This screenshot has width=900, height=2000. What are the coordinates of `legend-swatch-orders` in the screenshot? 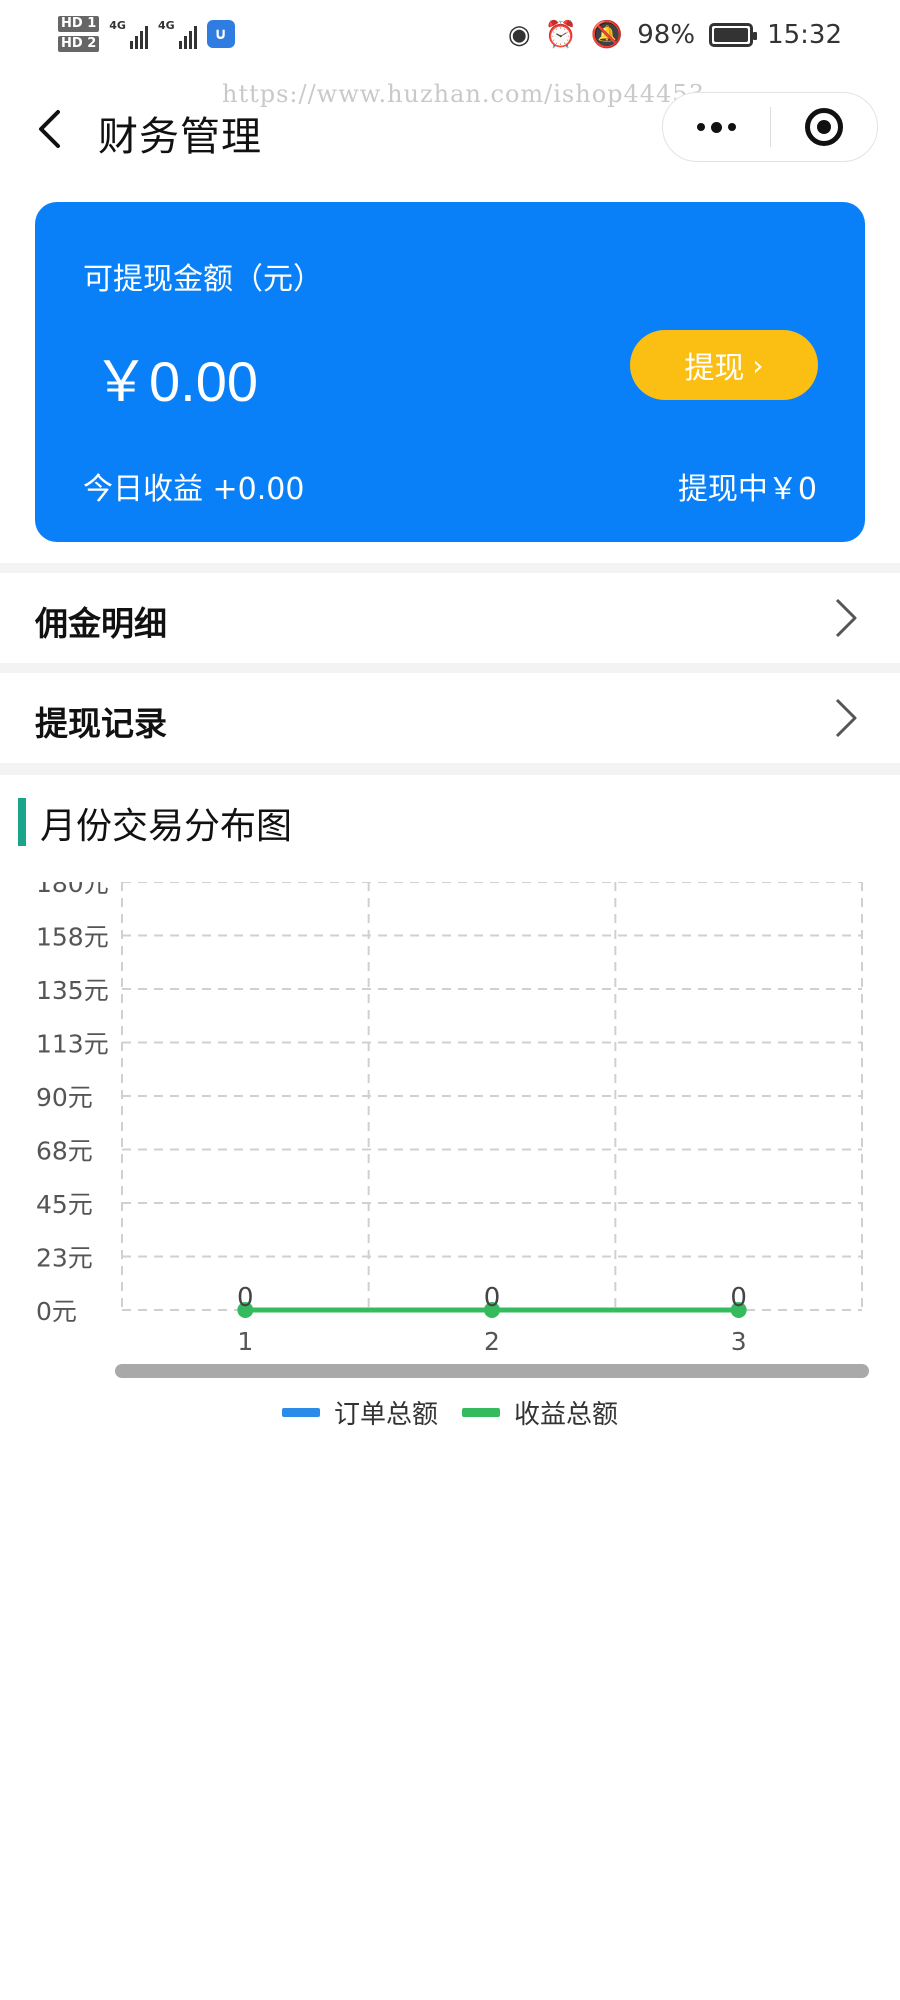 It's located at (300, 1412).